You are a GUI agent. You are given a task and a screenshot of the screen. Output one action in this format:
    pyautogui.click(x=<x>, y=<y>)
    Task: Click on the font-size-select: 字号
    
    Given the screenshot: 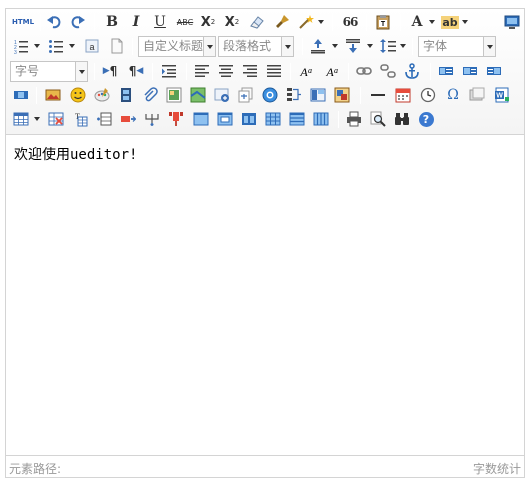 What is the action you would take?
    pyautogui.click(x=49, y=71)
    